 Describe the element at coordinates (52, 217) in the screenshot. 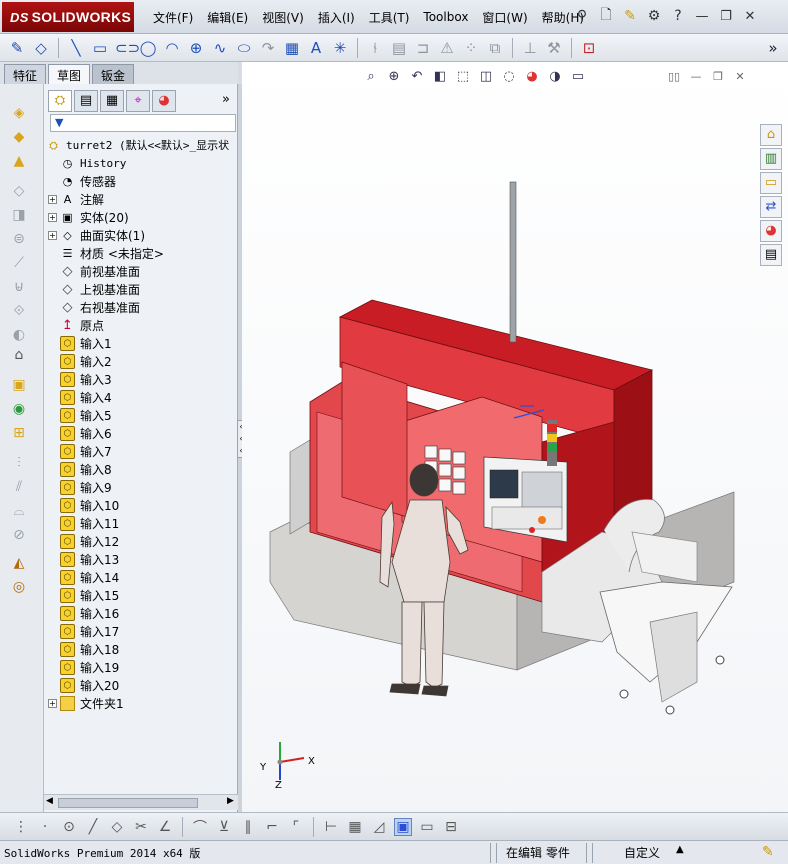

I see `expand-icon: +` at that location.